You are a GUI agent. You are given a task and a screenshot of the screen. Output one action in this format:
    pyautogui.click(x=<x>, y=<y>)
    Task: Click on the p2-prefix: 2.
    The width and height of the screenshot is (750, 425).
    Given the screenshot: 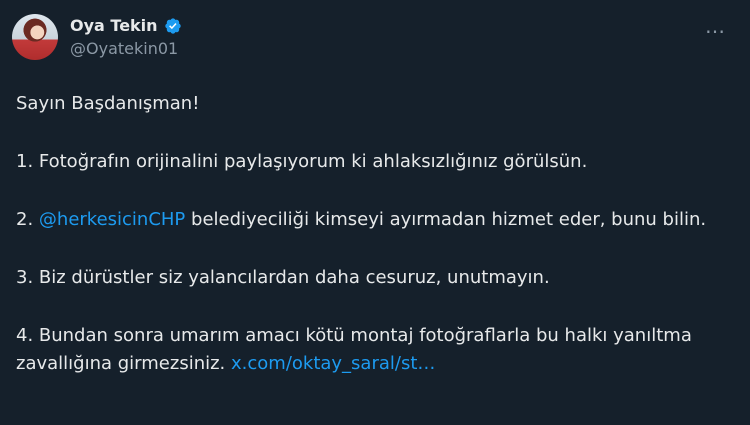 What is the action you would take?
    pyautogui.click(x=27, y=219)
    